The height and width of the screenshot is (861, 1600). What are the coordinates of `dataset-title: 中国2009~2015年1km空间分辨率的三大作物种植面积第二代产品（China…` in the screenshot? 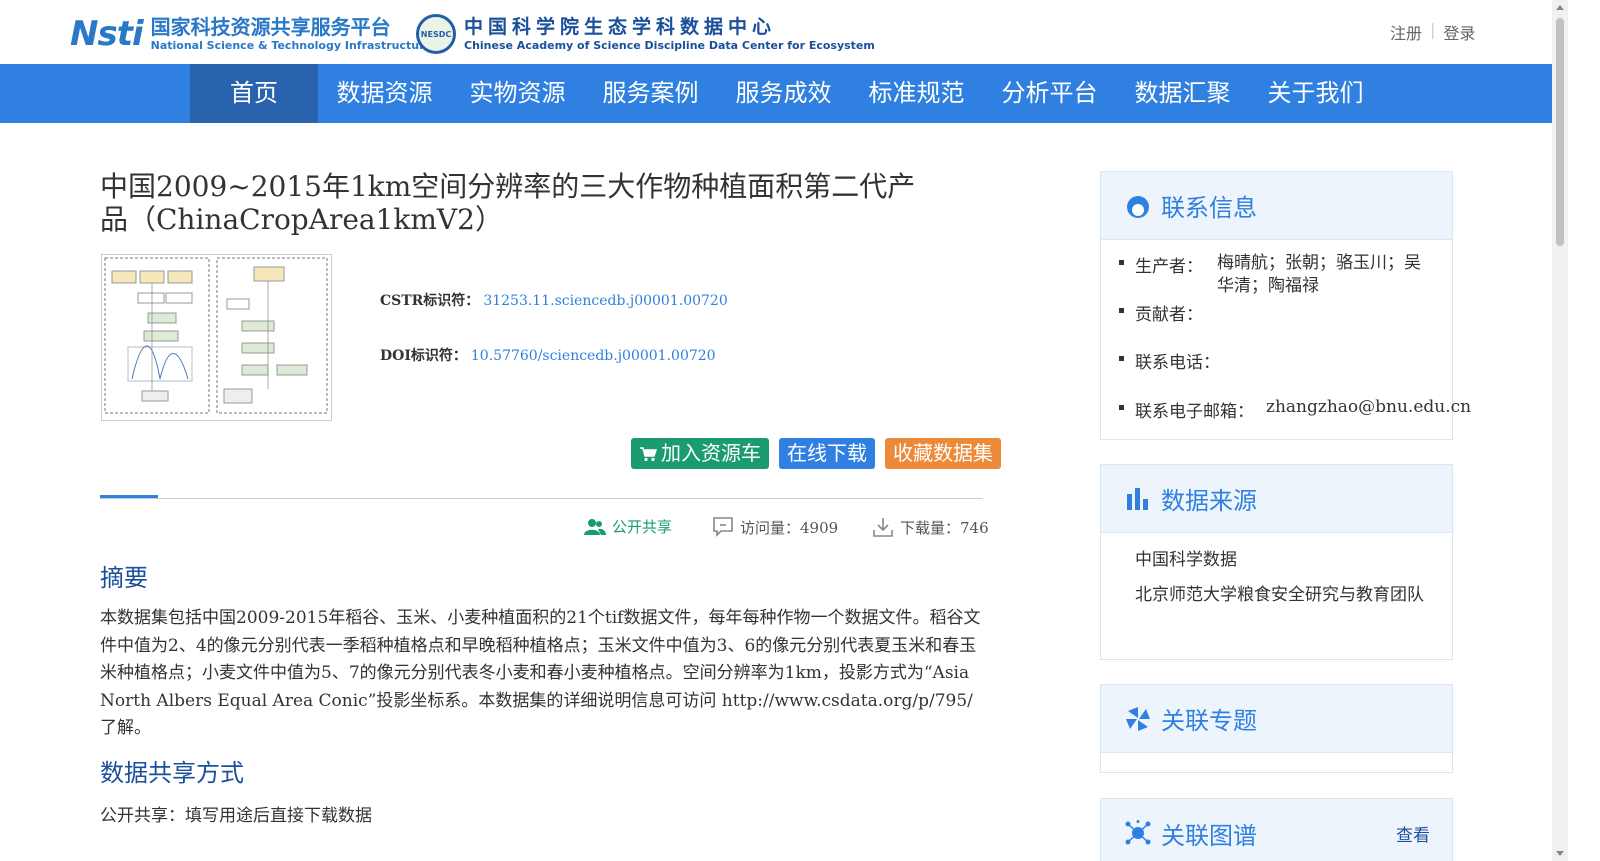 It's located at (508, 203).